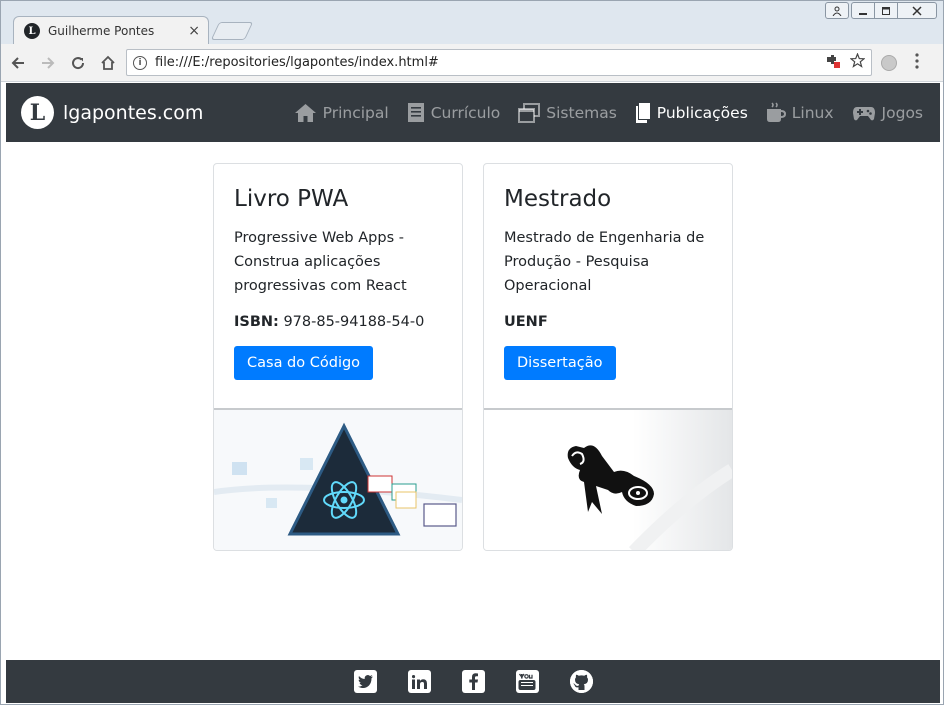  I want to click on nav-link-label: Jogos, so click(902, 112).